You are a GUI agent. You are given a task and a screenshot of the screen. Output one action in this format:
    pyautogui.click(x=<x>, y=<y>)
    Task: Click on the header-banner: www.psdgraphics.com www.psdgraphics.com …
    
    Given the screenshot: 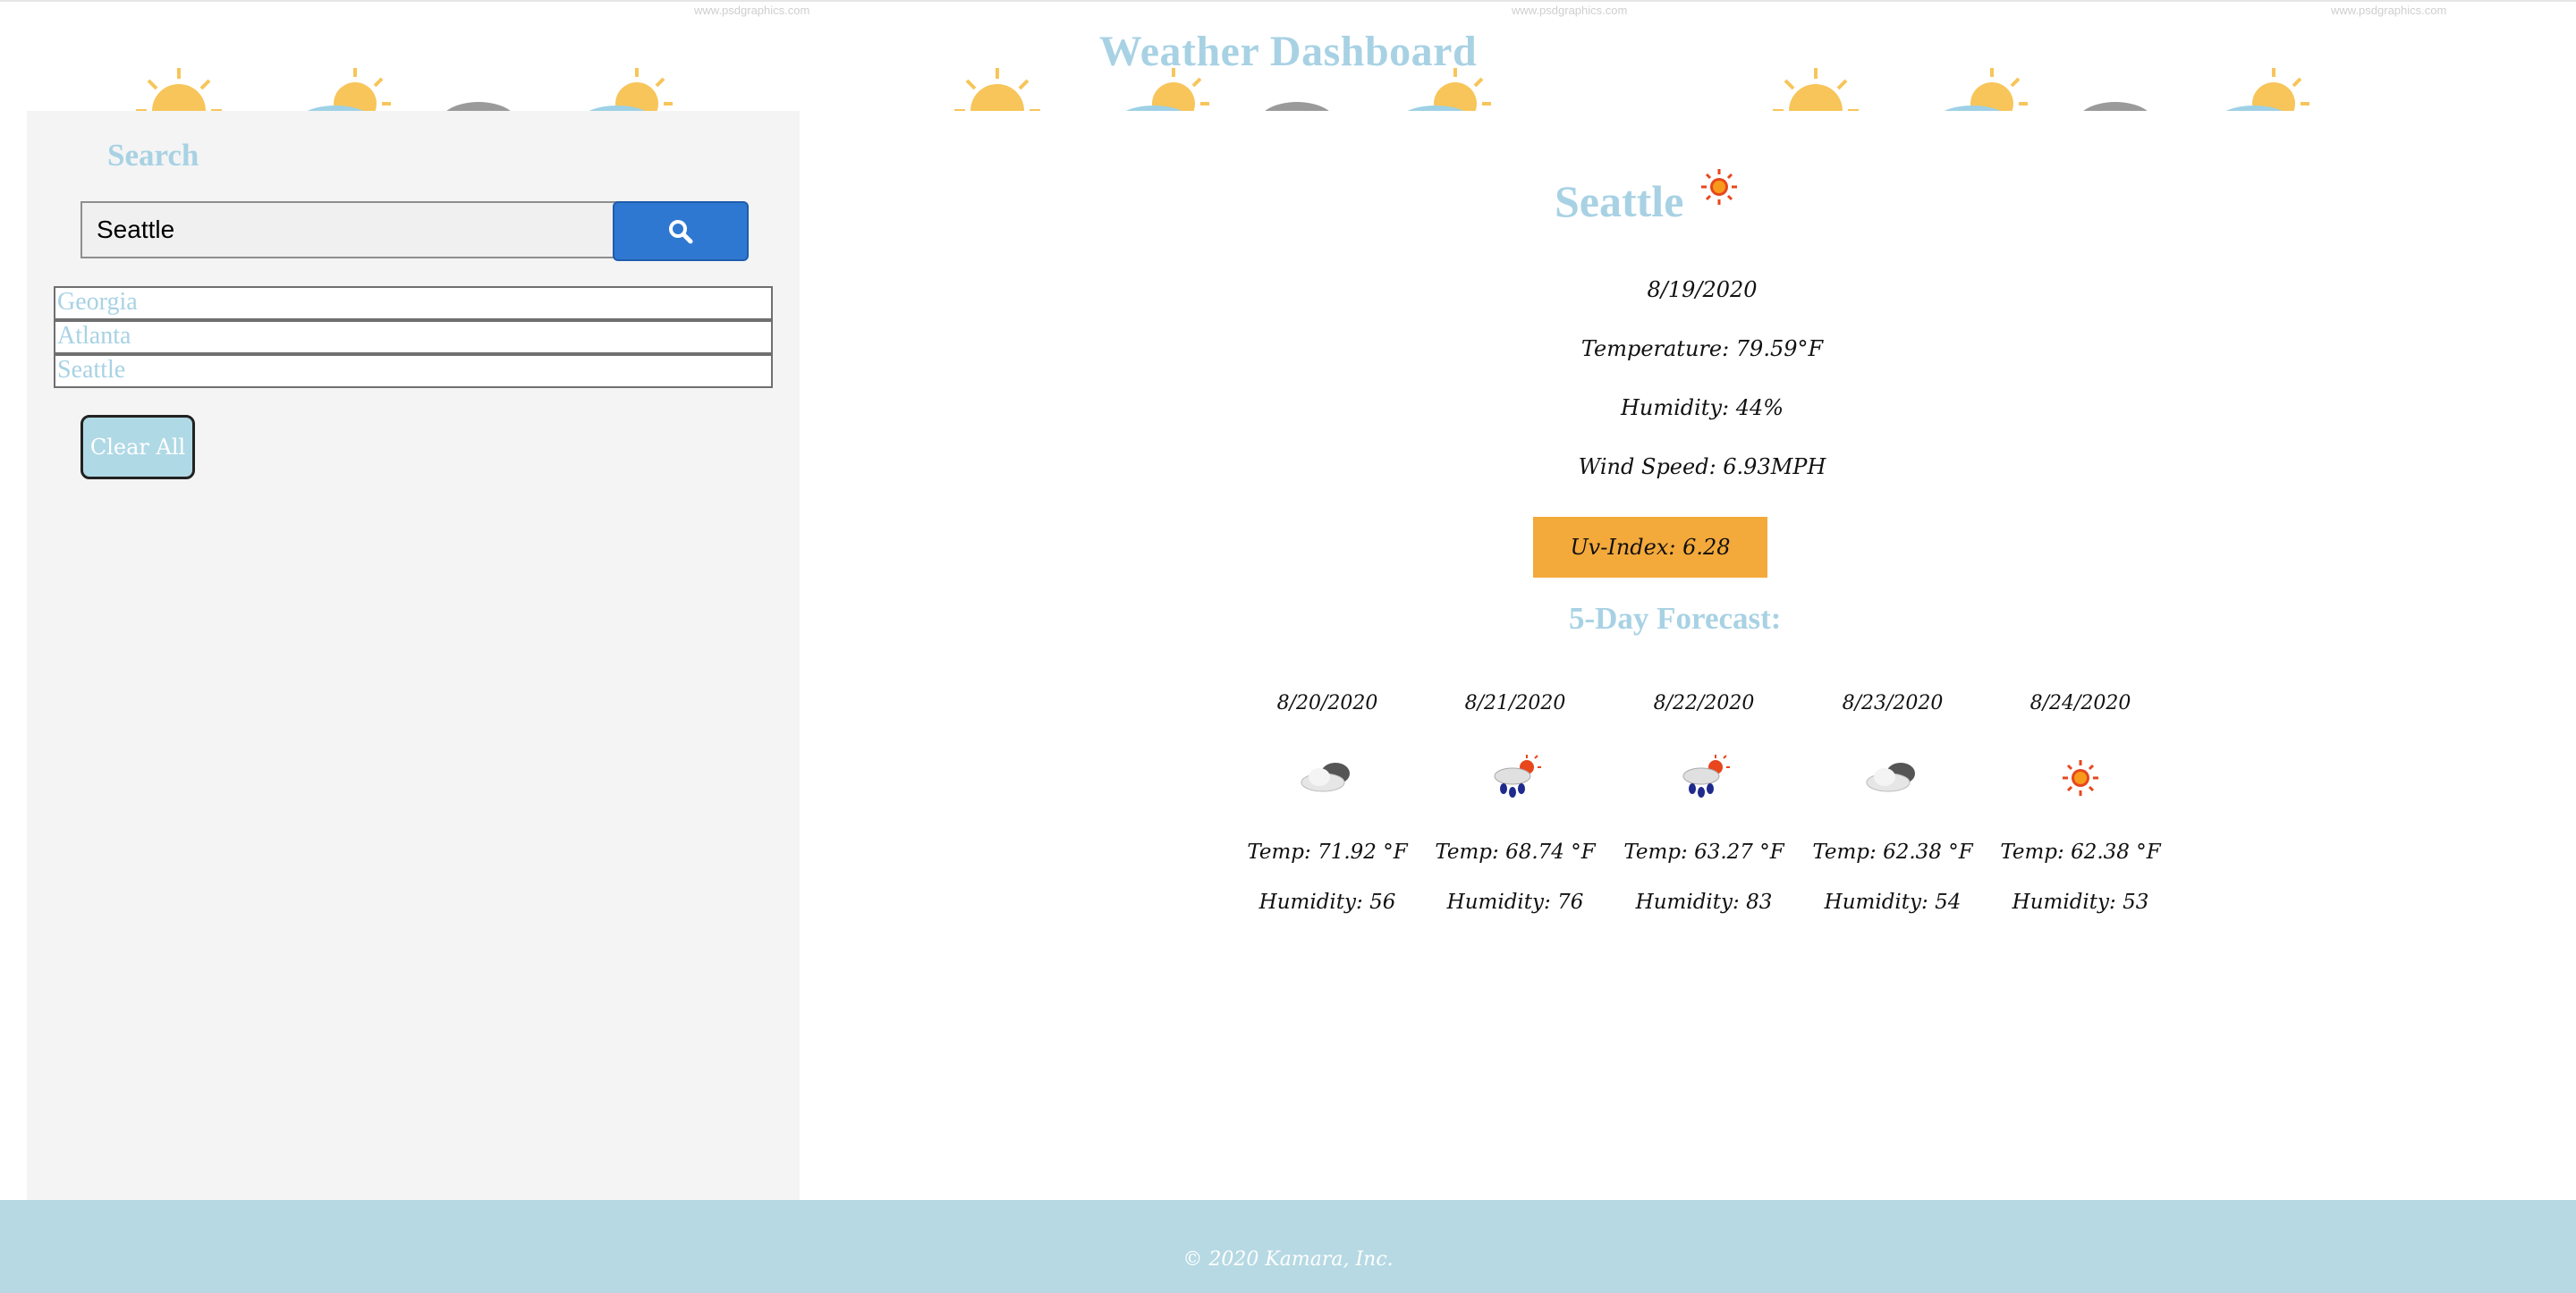 What is the action you would take?
    pyautogui.click(x=1288, y=56)
    